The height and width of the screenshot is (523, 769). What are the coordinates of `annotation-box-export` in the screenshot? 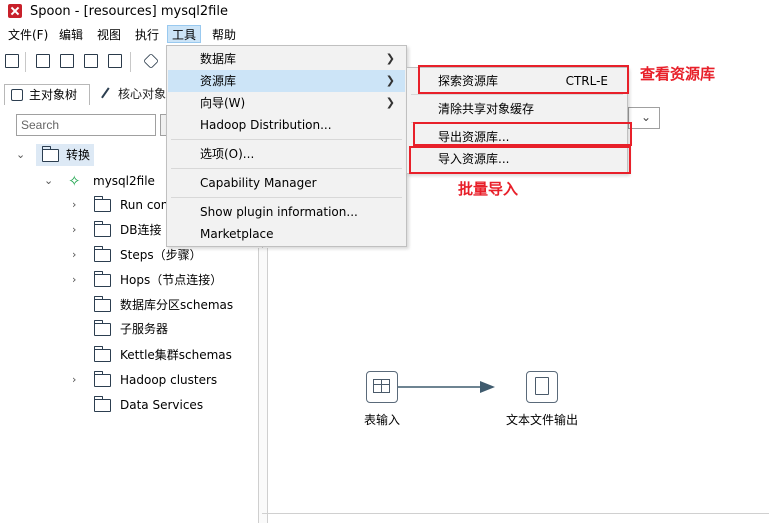 It's located at (522, 134).